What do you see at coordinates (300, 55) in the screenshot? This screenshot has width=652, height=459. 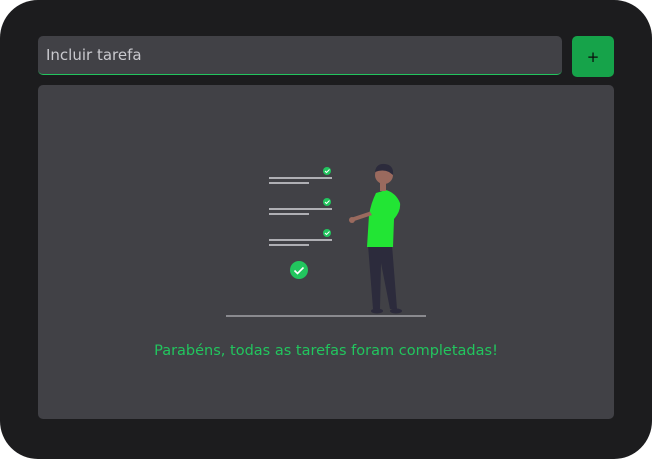 I see `task-input` at bounding box center [300, 55].